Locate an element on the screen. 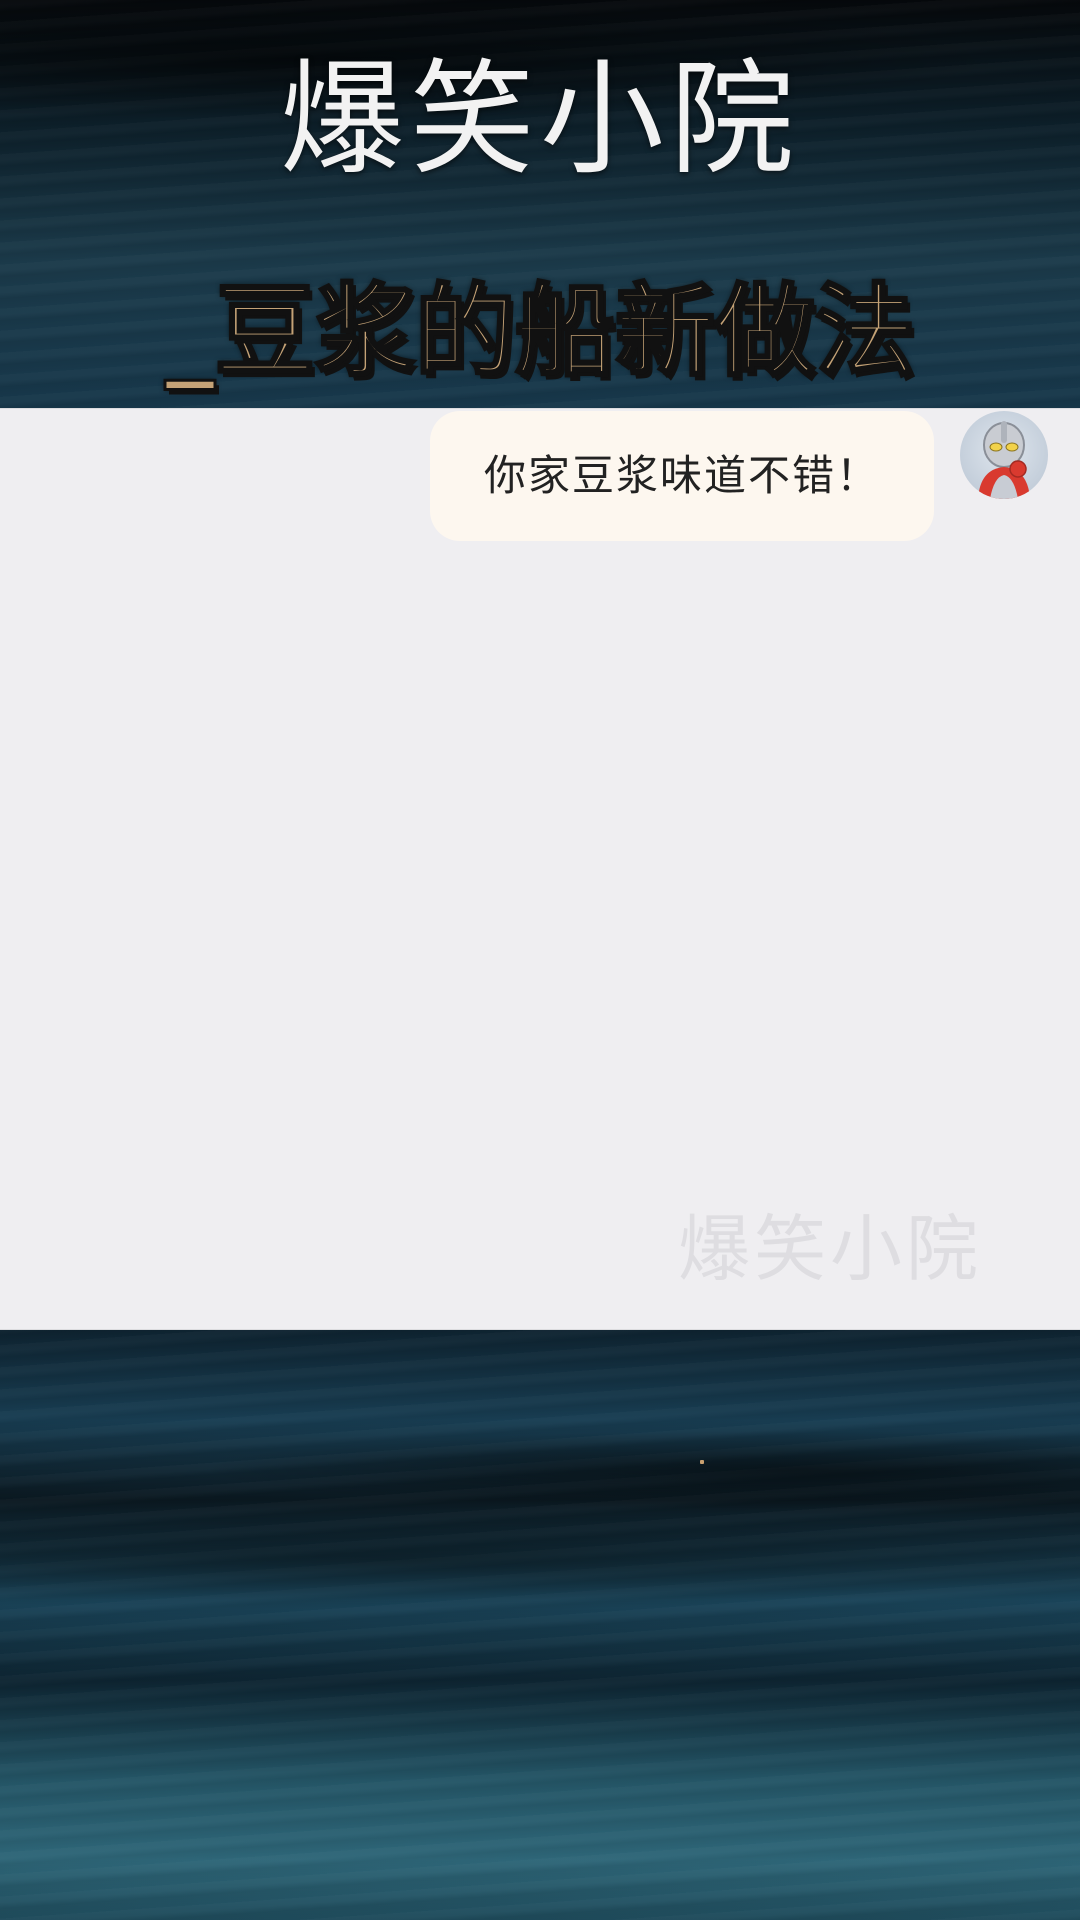 The width and height of the screenshot is (1080, 1920). watermark: 爆笑小院 is located at coordinates (830, 1249).